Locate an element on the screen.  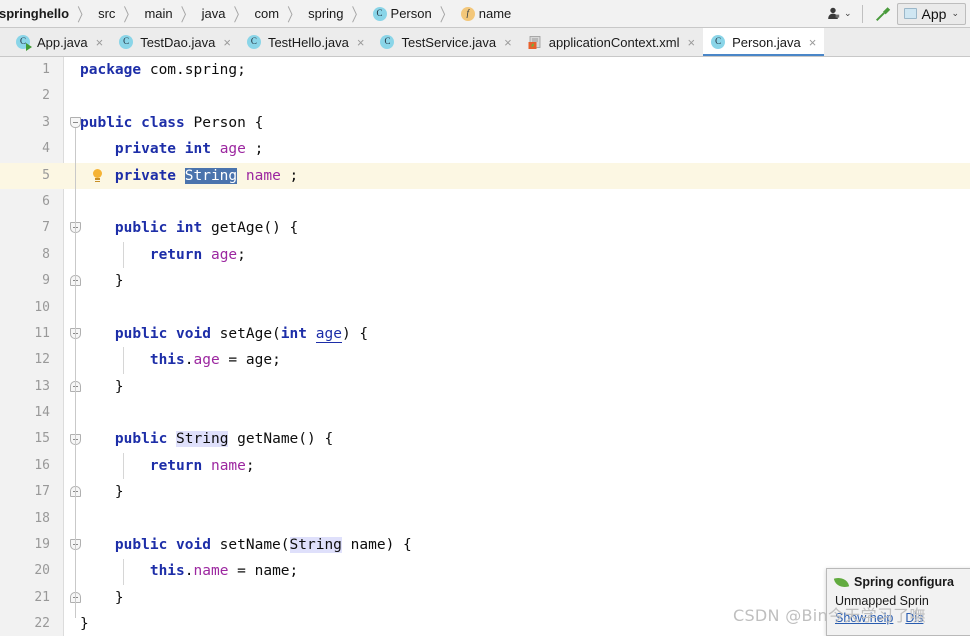
editor-tab-testservice-java: C TestService.java × is located at coordinates (445, 42).